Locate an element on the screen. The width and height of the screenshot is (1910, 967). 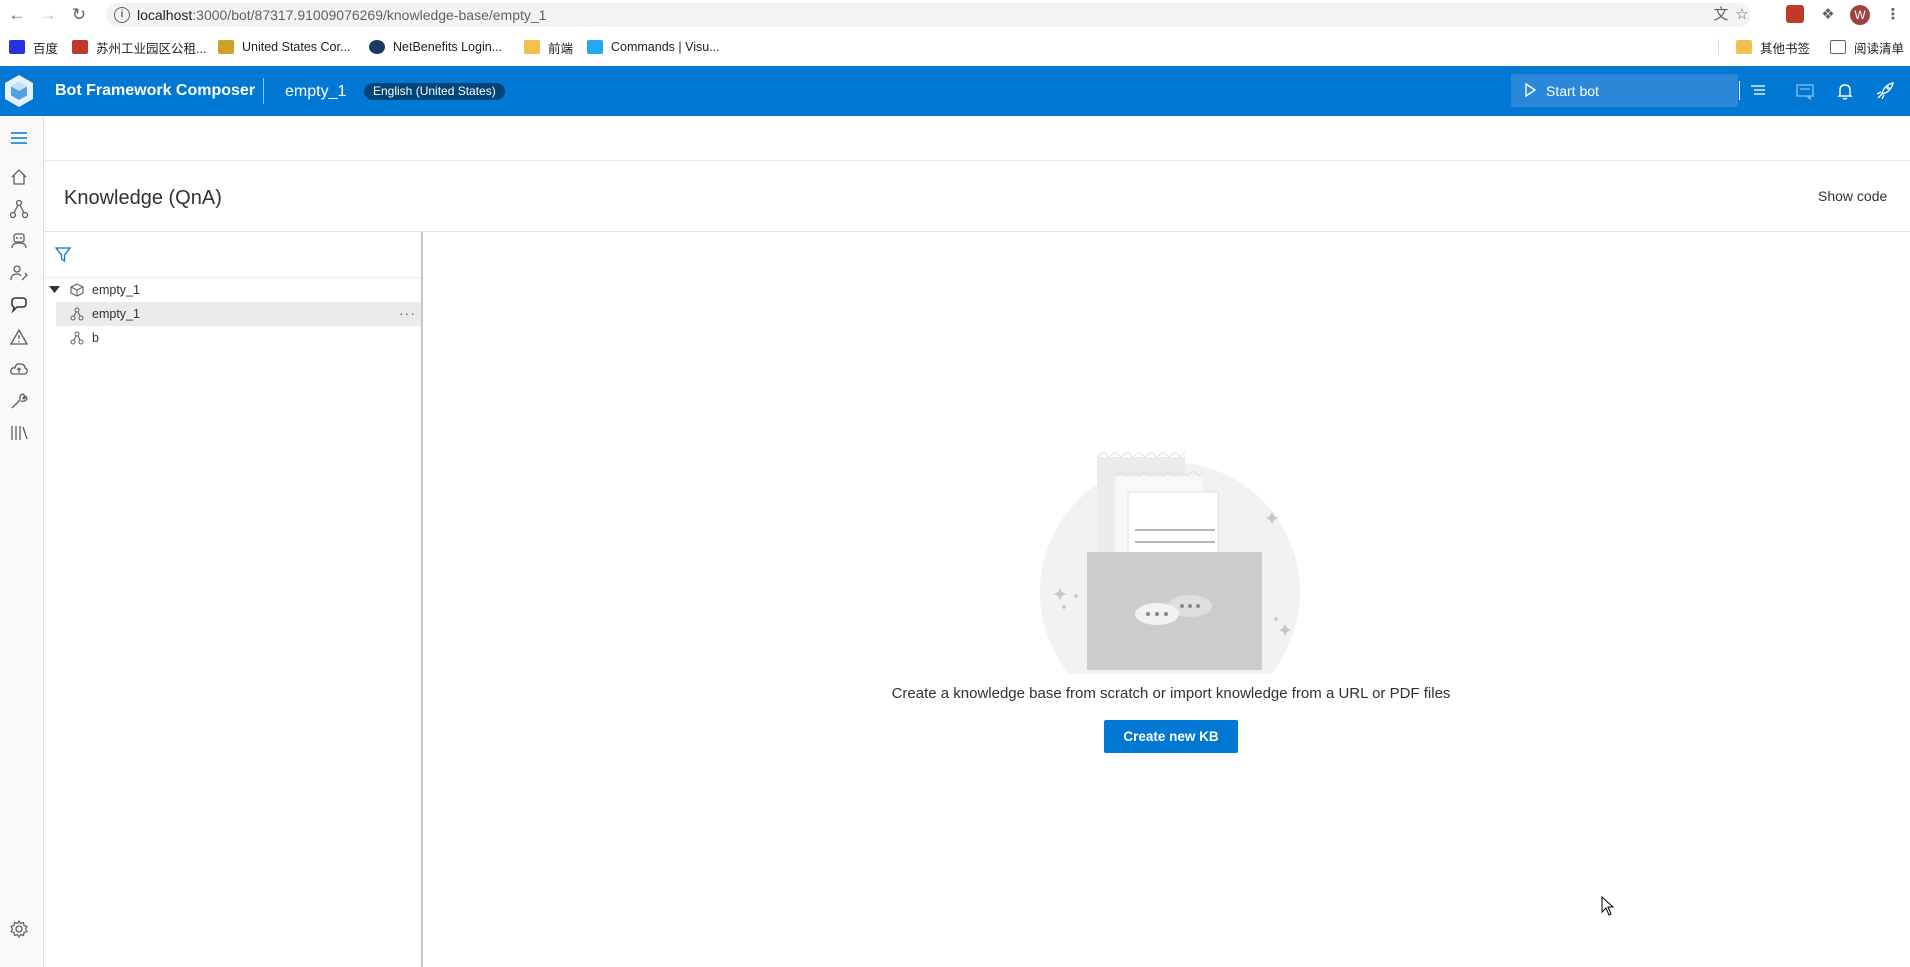
user-input-icon is located at coordinates (19, 273).